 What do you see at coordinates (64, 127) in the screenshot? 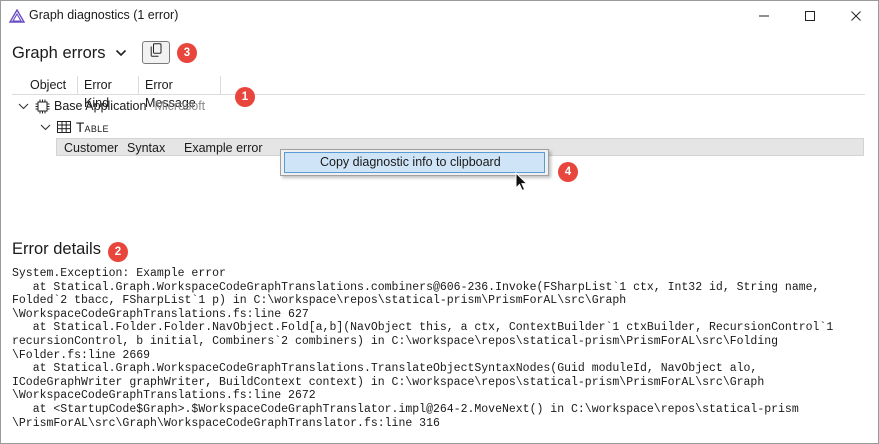
I see `table-icon` at bounding box center [64, 127].